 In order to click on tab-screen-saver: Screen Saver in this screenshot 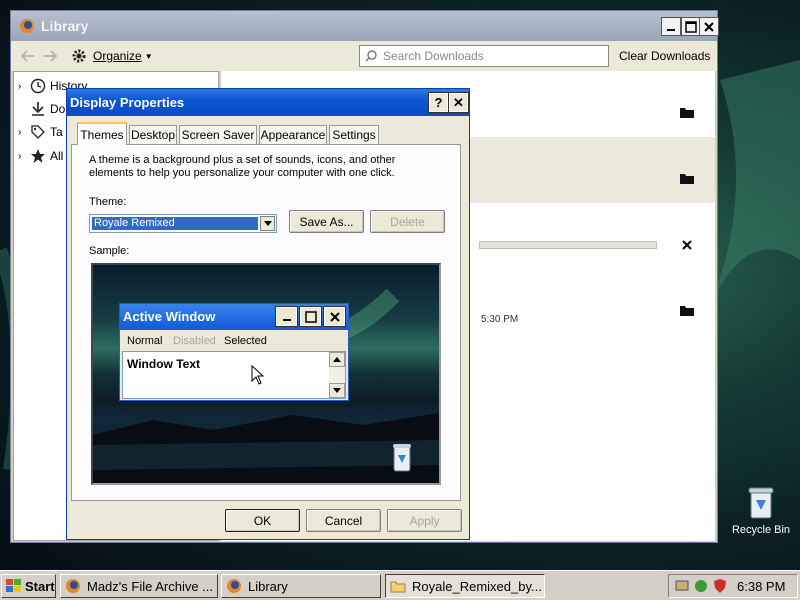, I will do `click(218, 134)`.